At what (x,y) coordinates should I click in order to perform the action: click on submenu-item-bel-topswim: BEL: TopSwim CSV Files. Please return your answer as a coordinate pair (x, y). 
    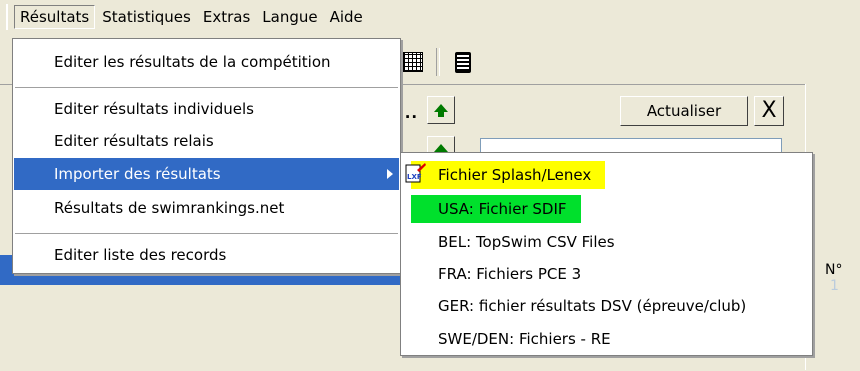
    Looking at the image, I should click on (520, 242).